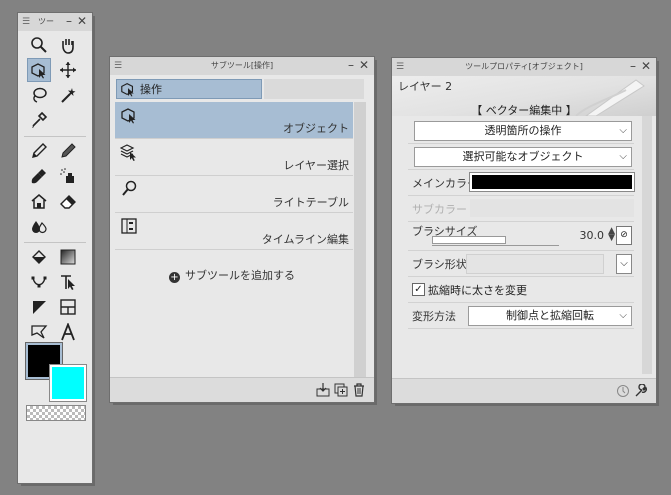  I want to click on sub-tool-item-label: レイヤー選択, so click(316, 165).